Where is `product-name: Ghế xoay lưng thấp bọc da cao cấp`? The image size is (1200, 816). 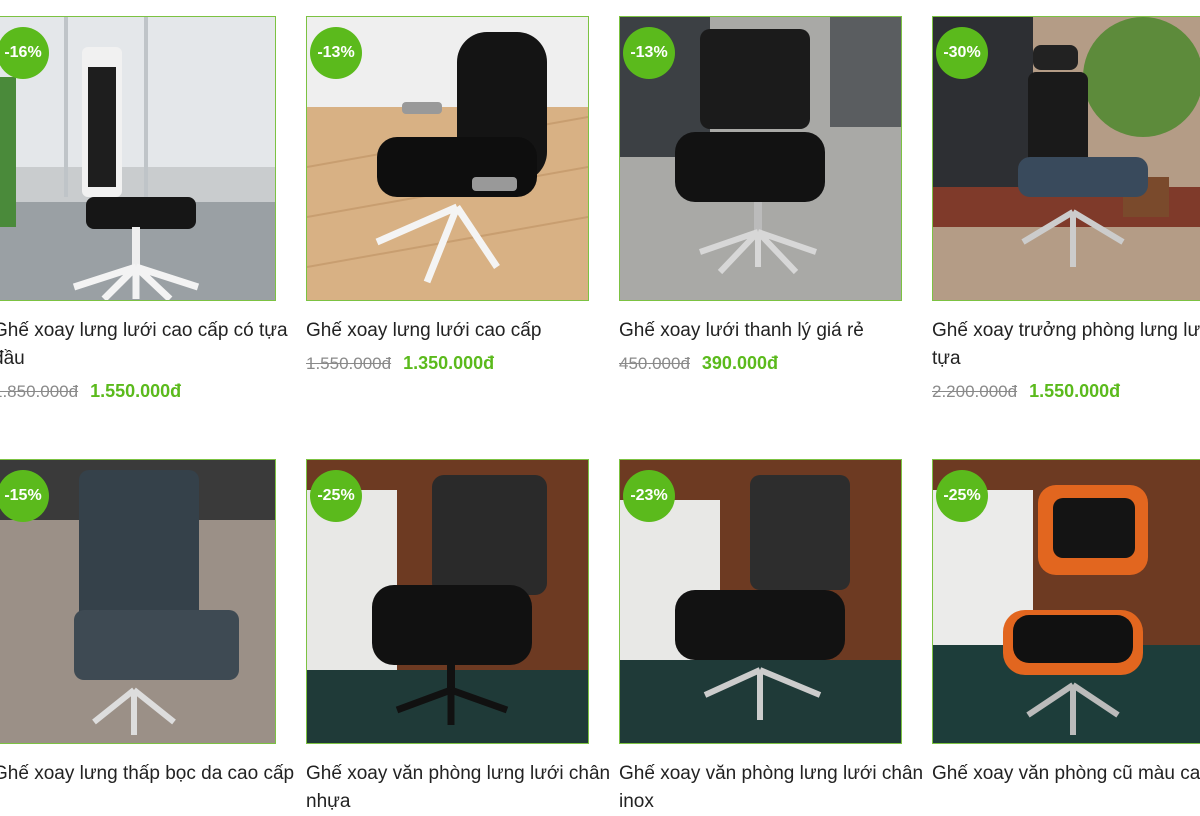
product-name: Ghế xoay lưng thấp bọc da cao cấp is located at coordinates (161, 774).